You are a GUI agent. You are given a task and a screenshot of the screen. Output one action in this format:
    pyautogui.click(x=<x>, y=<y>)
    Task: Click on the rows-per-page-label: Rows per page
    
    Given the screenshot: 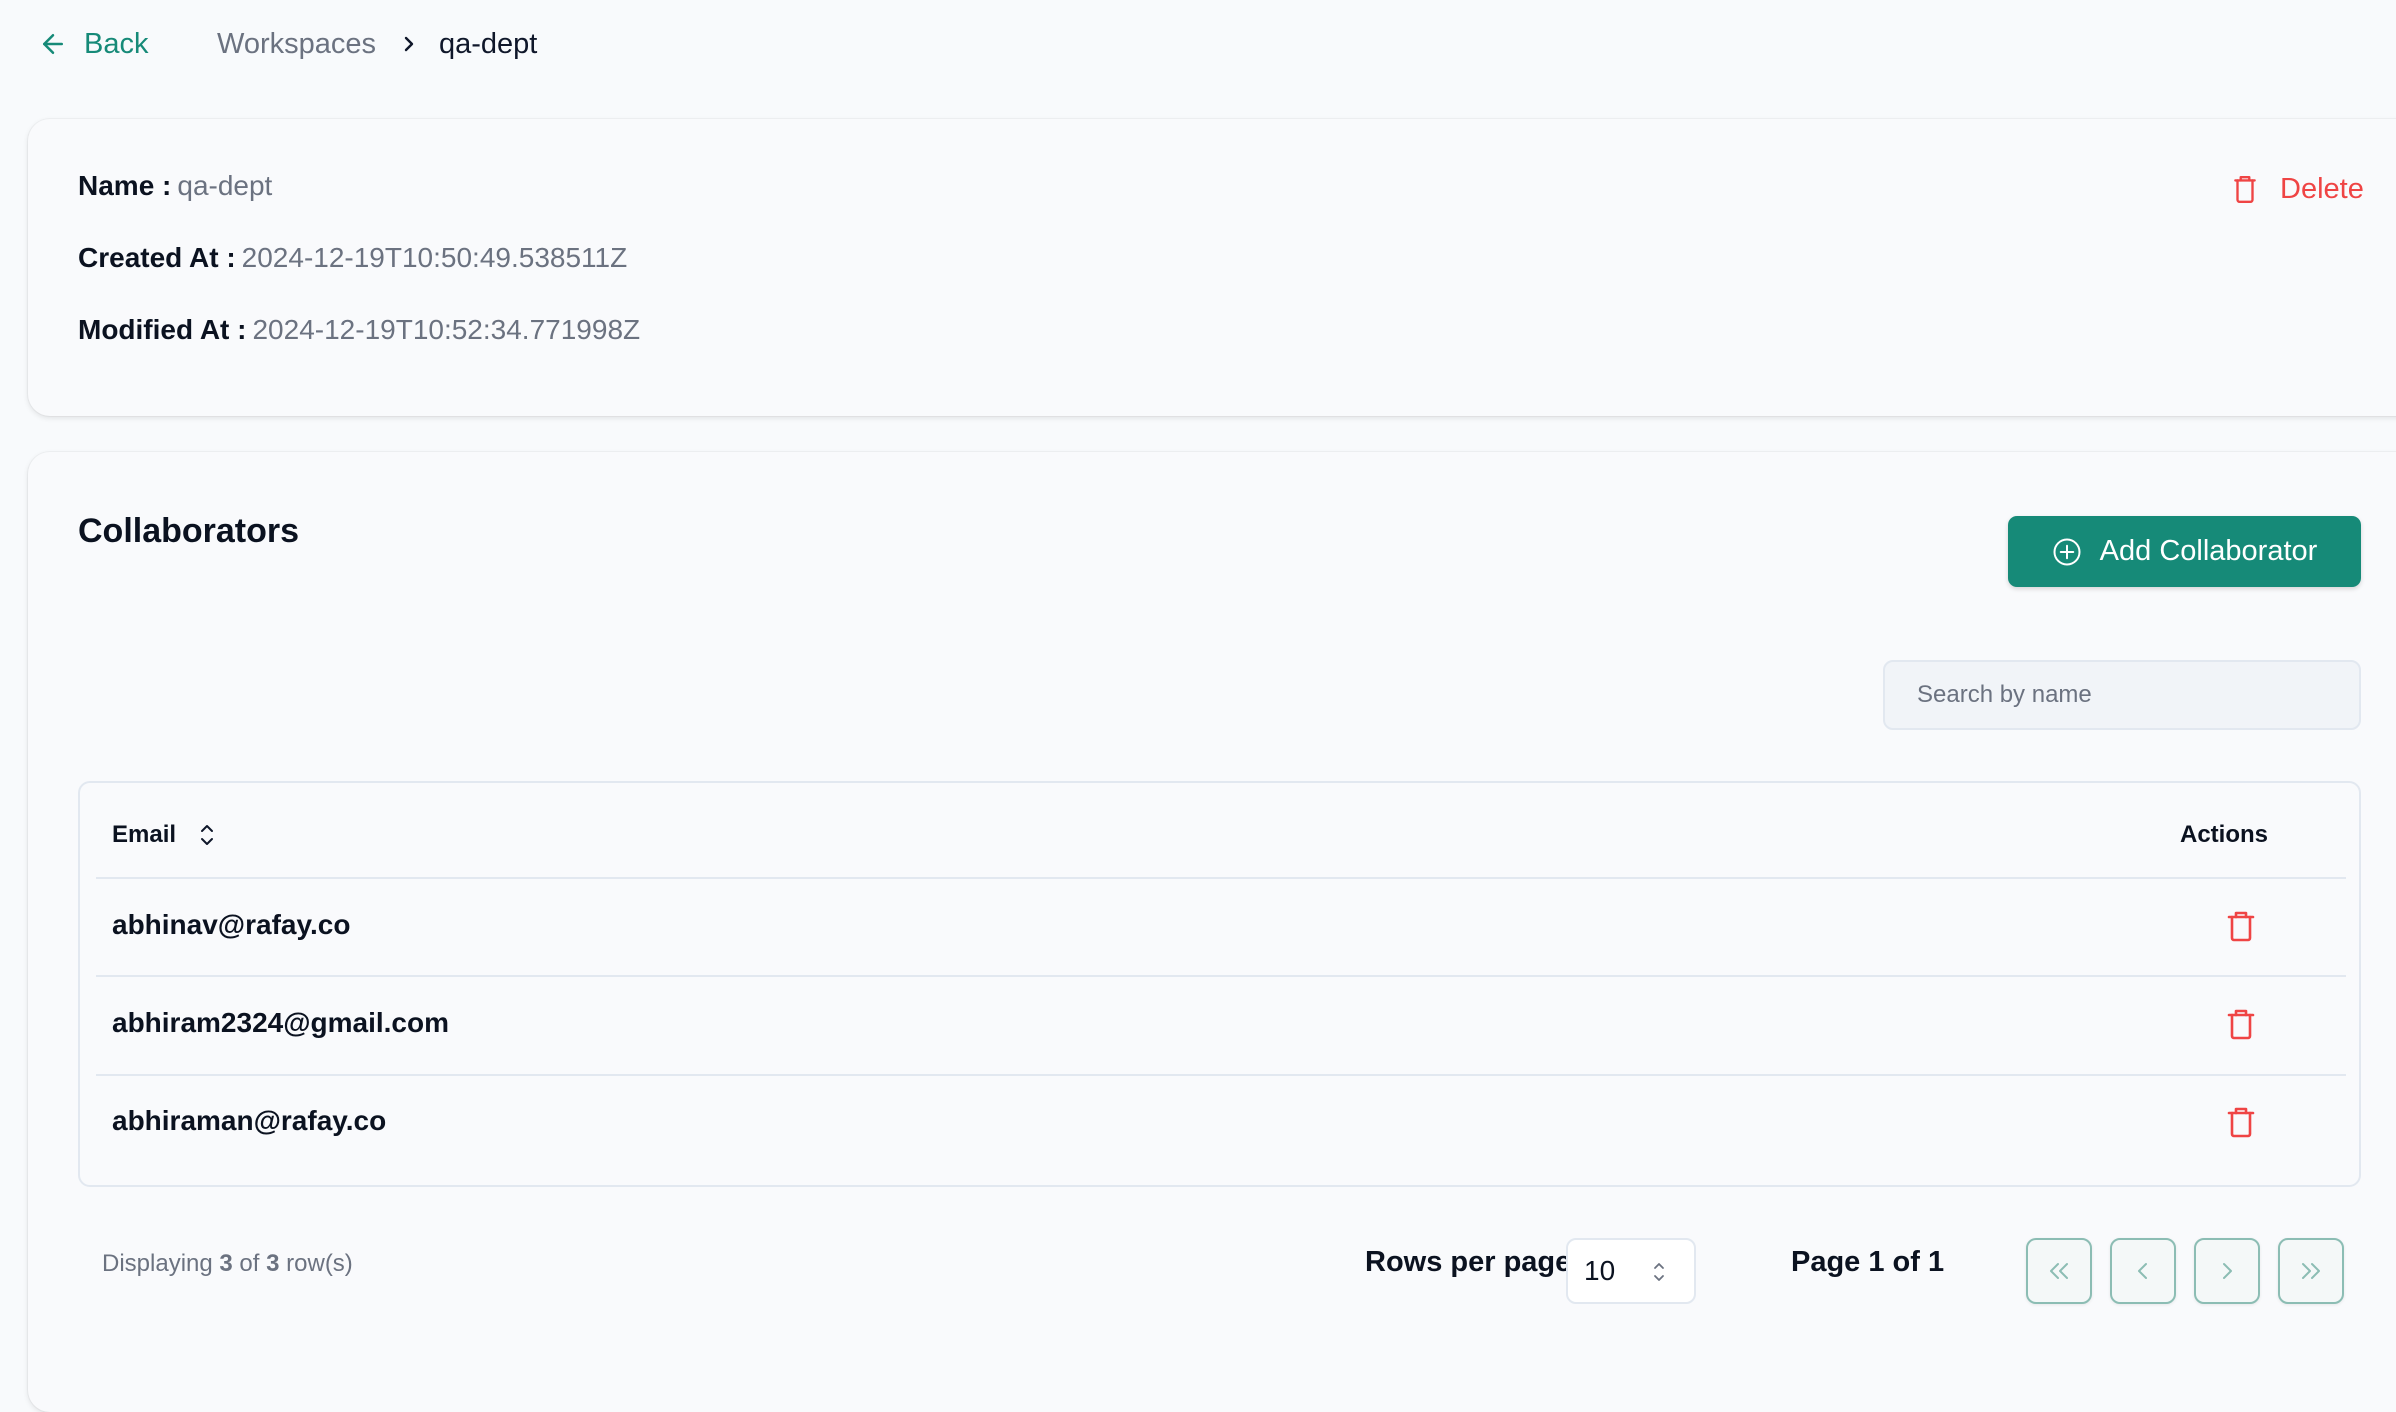 What is the action you would take?
    pyautogui.click(x=1468, y=1262)
    